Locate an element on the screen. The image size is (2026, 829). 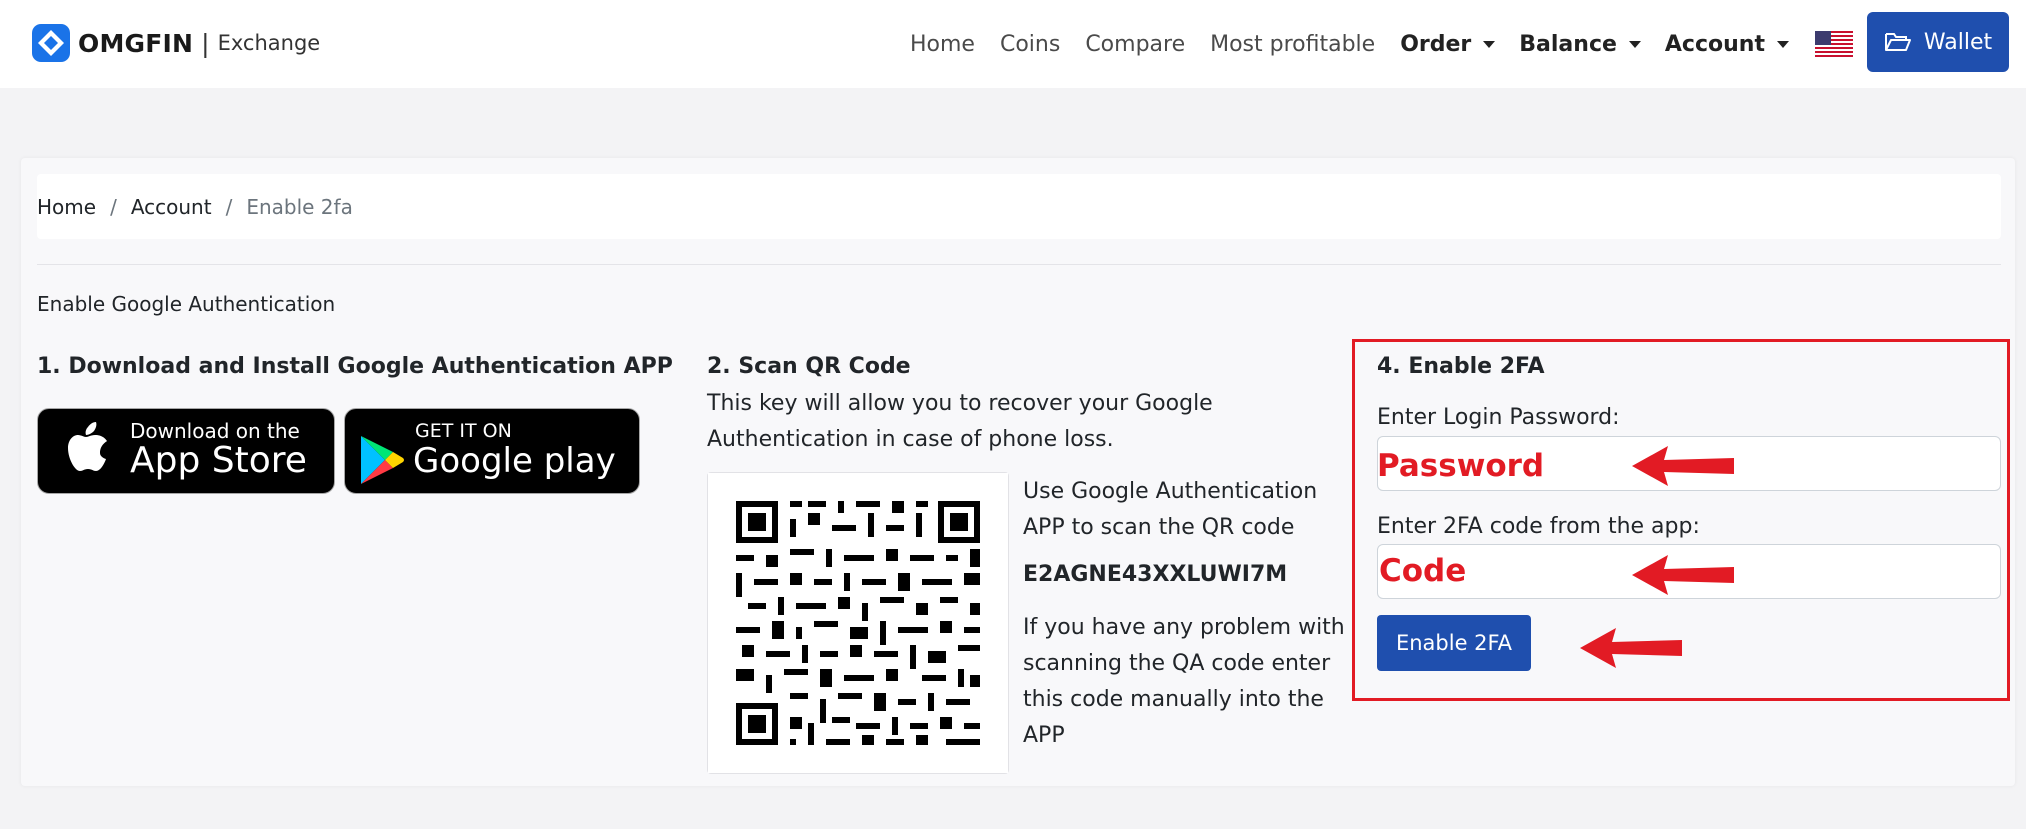
scan-heading: 2. Scan QR Code is located at coordinates (809, 366).